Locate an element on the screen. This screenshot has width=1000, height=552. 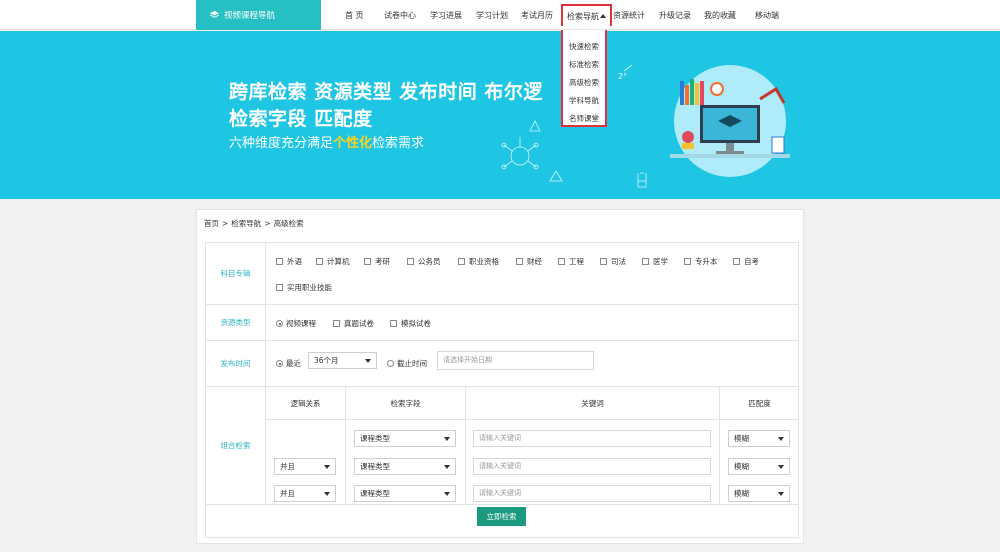
breadcrumb: 首页 > 检索导航 > 高级检索 is located at coordinates (254, 223).